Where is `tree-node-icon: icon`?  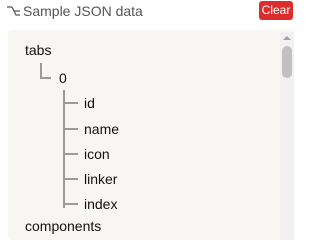
tree-node-icon: icon is located at coordinates (97, 154).